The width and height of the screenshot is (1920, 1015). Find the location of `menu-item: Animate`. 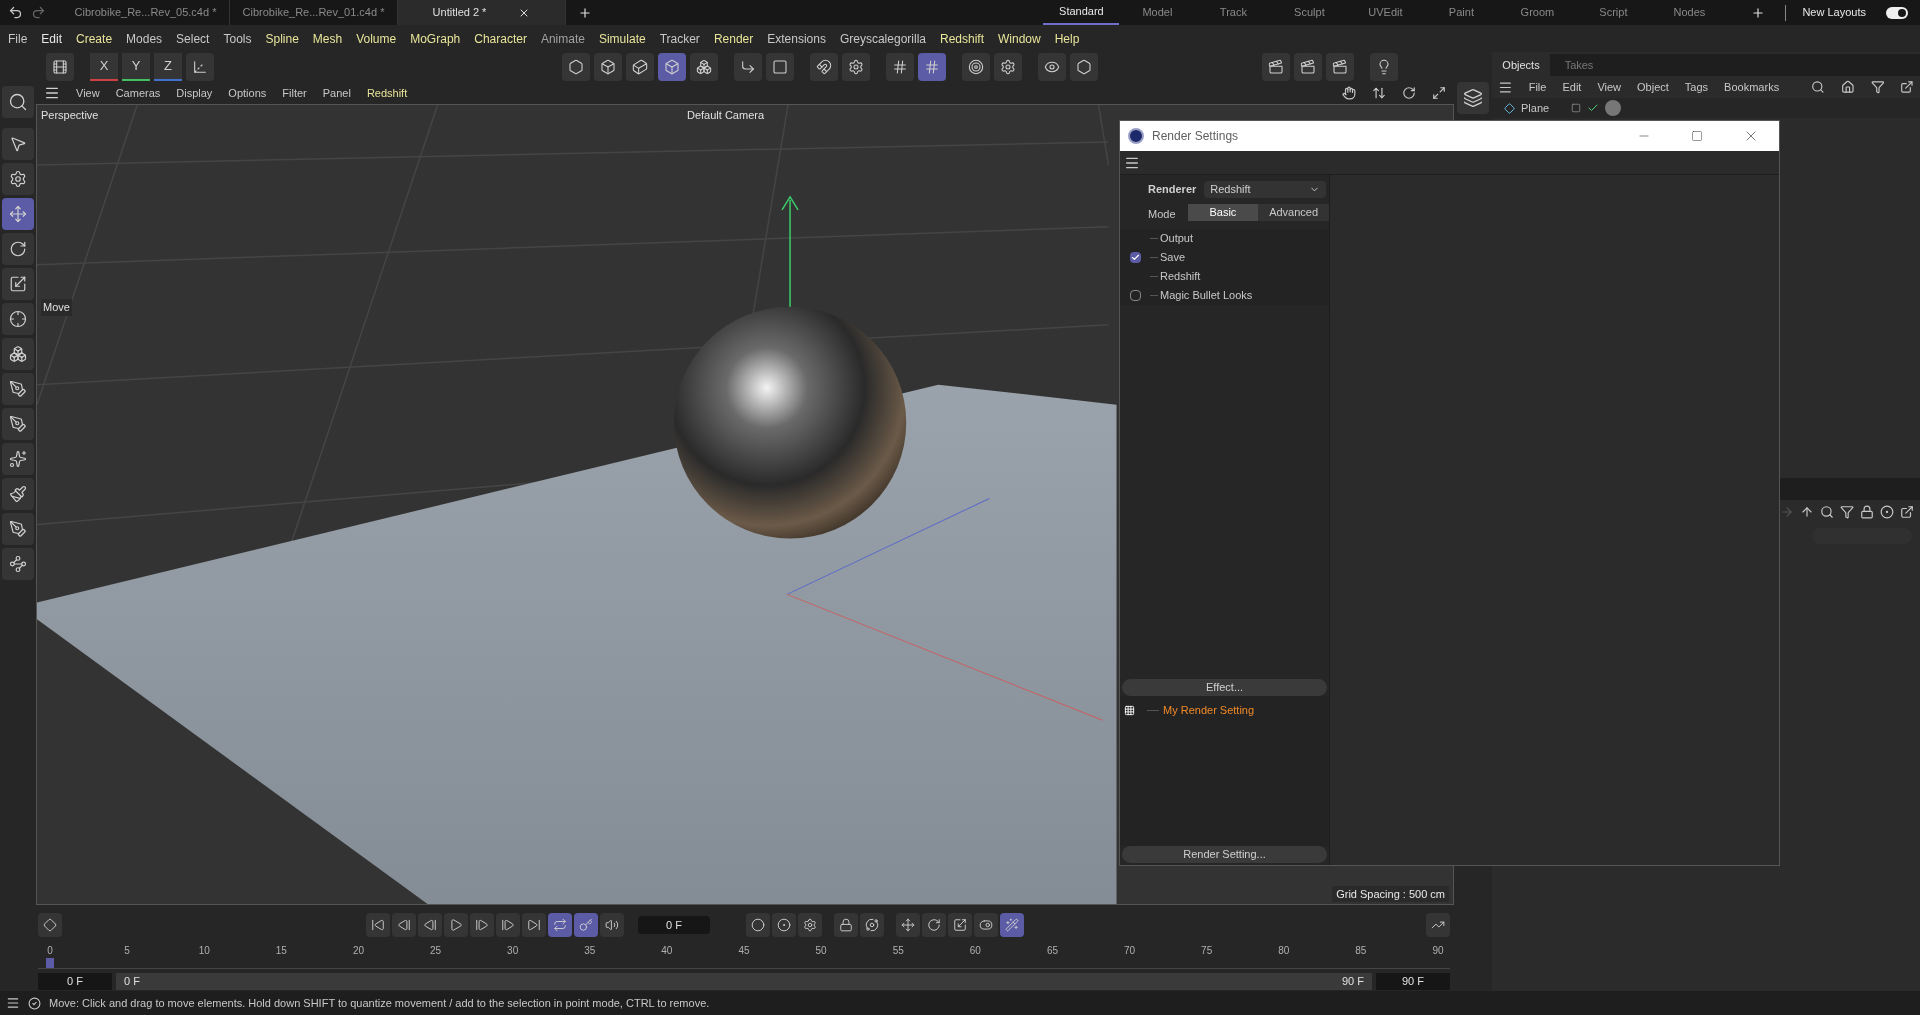

menu-item: Animate is located at coordinates (562, 38).